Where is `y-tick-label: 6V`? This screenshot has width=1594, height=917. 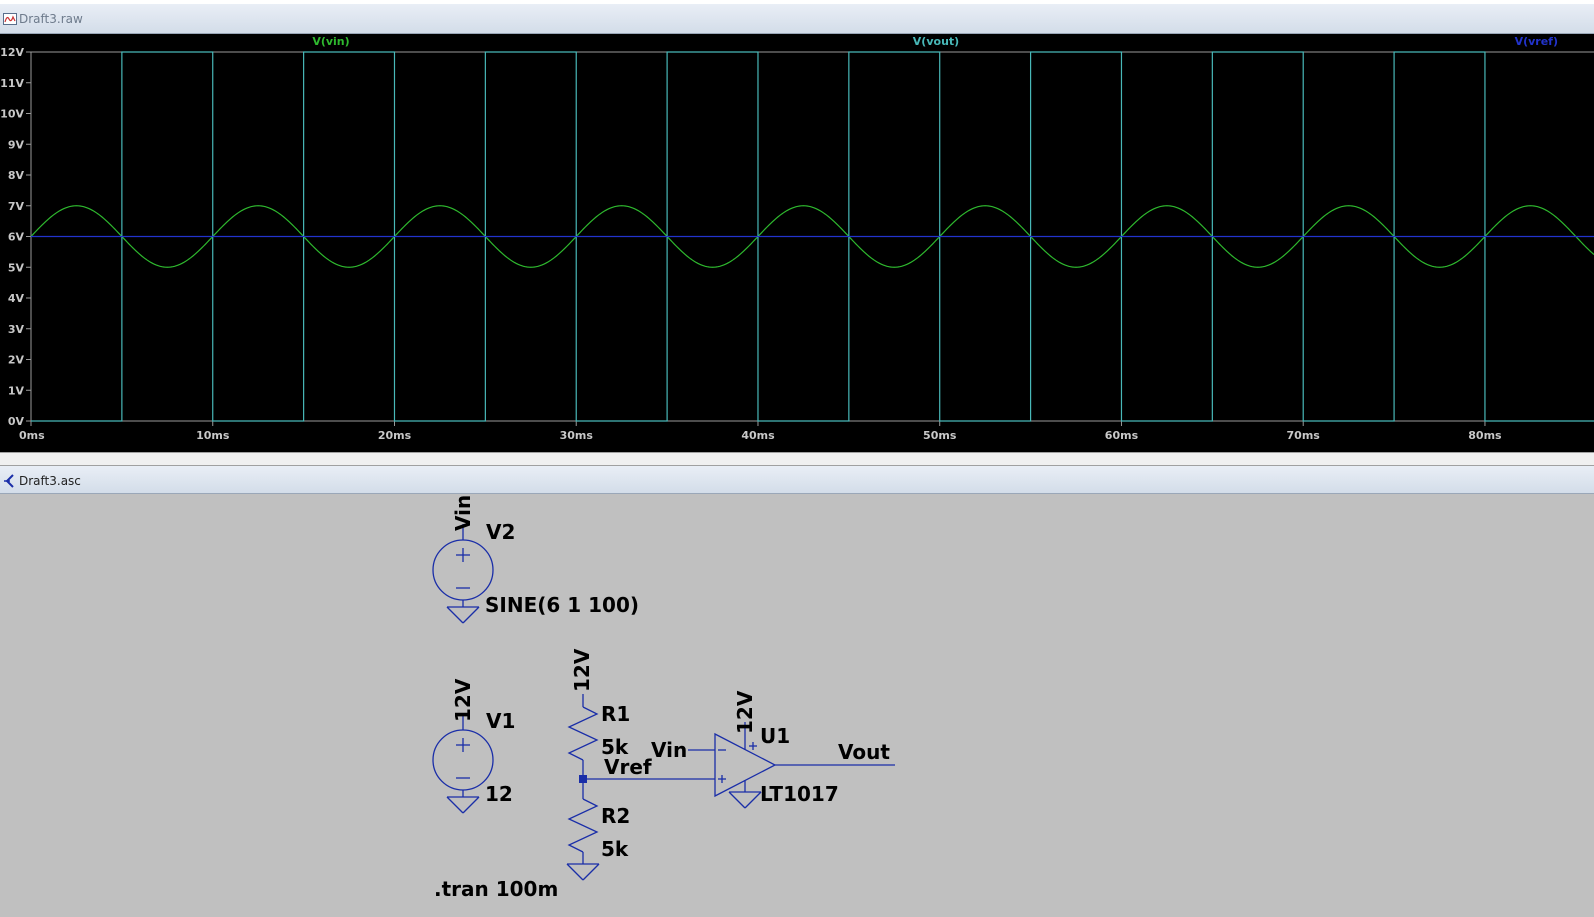 y-tick-label: 6V is located at coordinates (16, 237).